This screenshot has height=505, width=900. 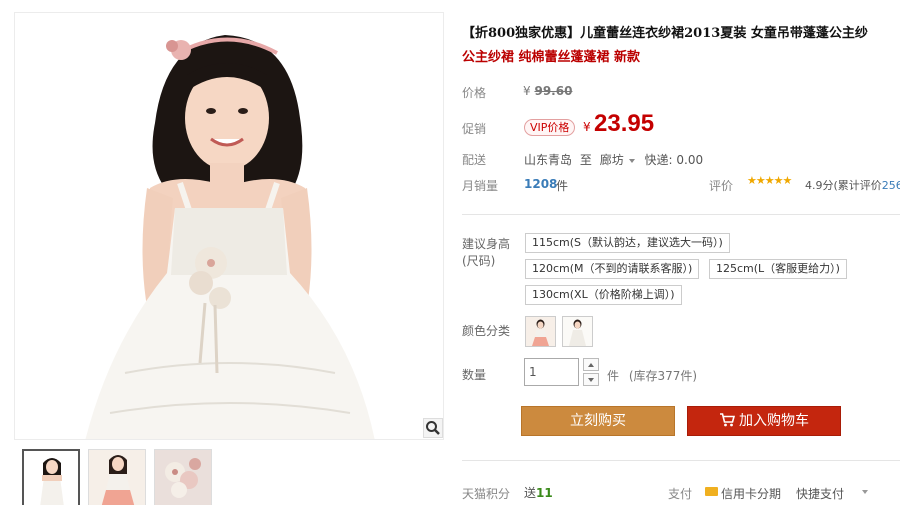 What do you see at coordinates (665, 33) in the screenshot?
I see `product-title: 【折800独家优惠】儿童蕾丝连衣纱裙2013夏装 女童吊带蓬蓬公主纱` at bounding box center [665, 33].